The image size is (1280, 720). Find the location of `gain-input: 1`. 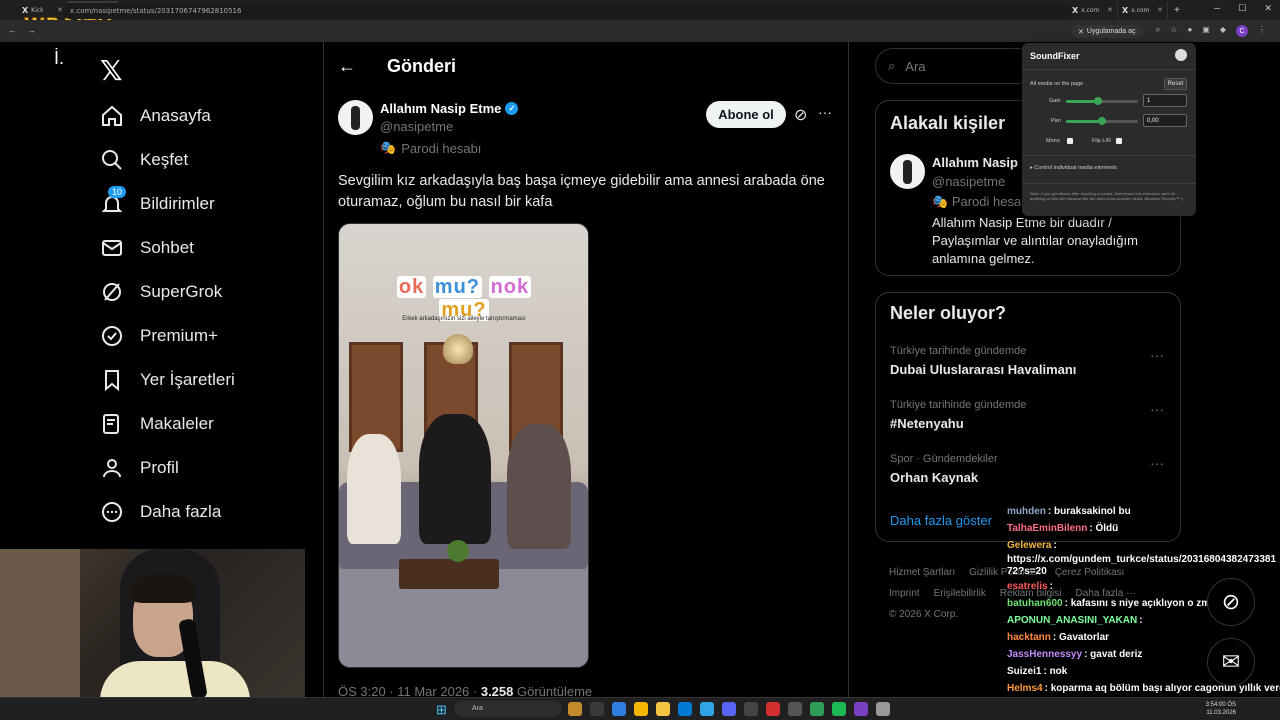

gain-input: 1 is located at coordinates (1165, 100).